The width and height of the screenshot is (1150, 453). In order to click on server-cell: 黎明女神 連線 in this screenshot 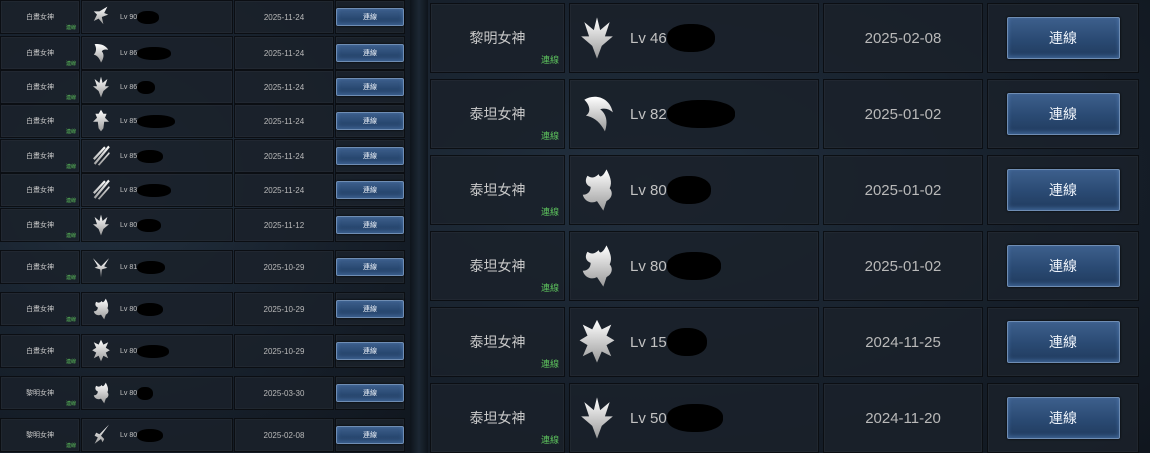, I will do `click(40, 435)`.